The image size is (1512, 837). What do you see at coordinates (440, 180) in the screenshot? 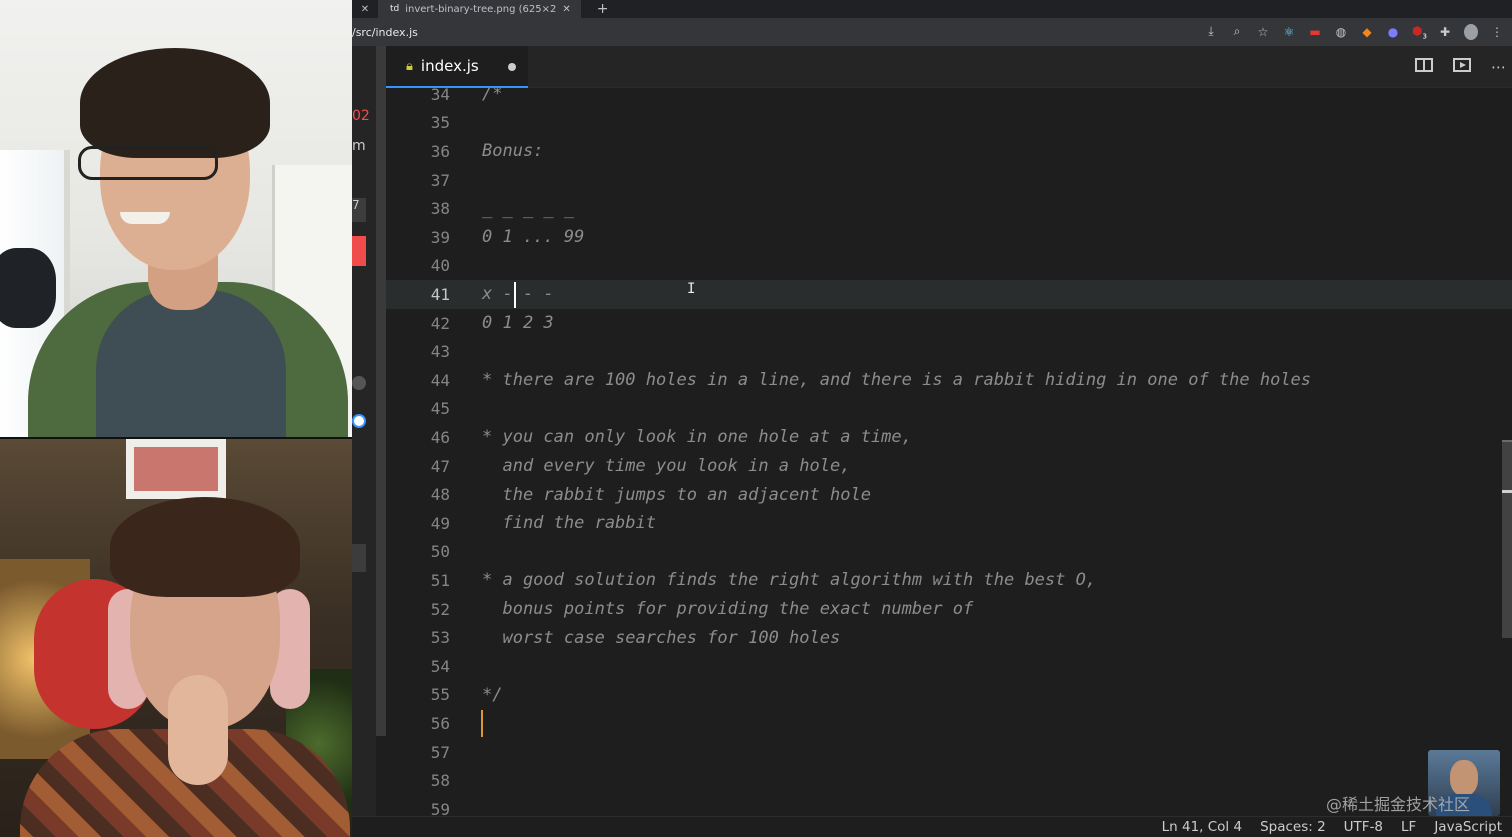
I see `line-number: 37` at bounding box center [440, 180].